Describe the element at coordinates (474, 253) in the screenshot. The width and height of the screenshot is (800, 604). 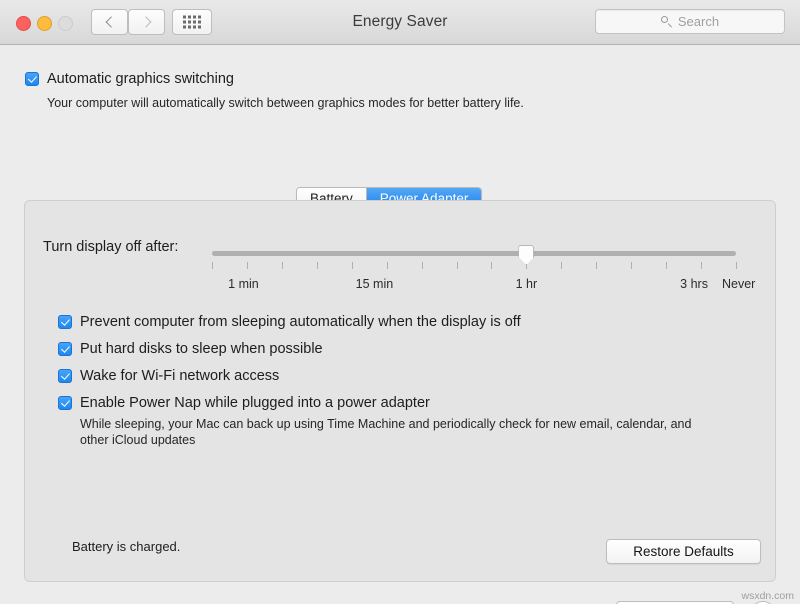
I see `slider-track` at that location.